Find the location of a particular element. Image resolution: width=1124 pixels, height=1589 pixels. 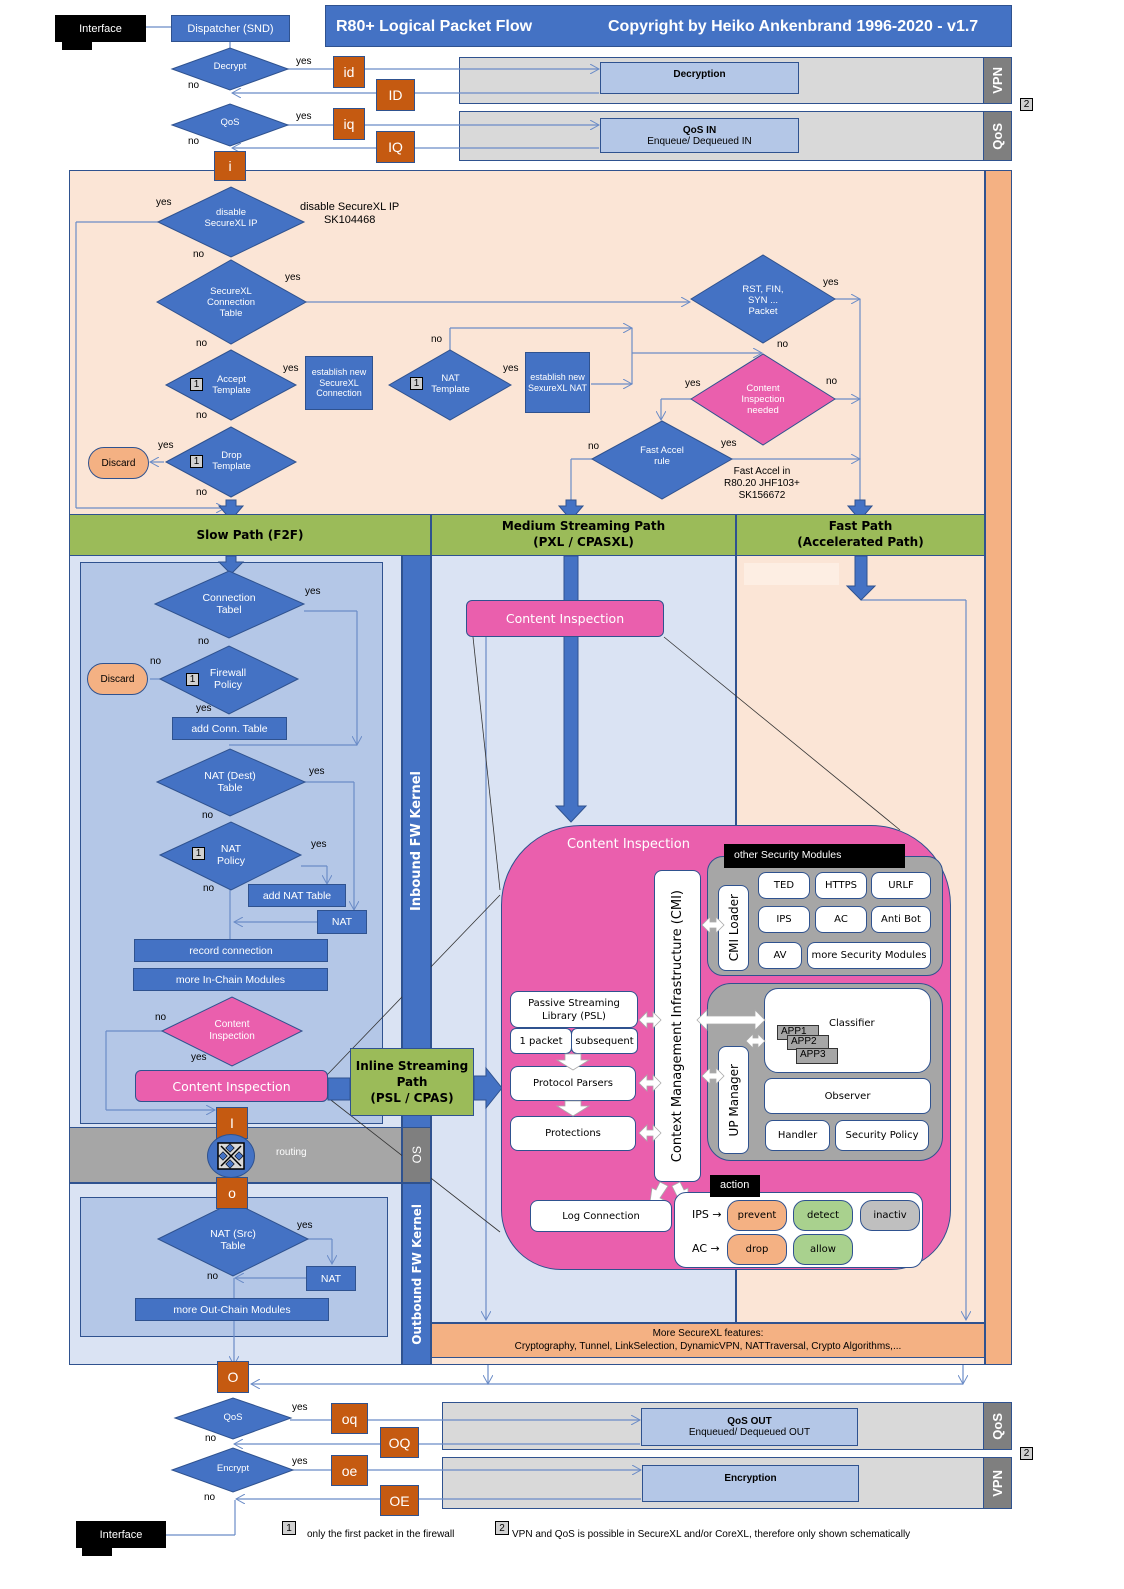

interface-out-label: Interface is located at coordinates (121, 1534).